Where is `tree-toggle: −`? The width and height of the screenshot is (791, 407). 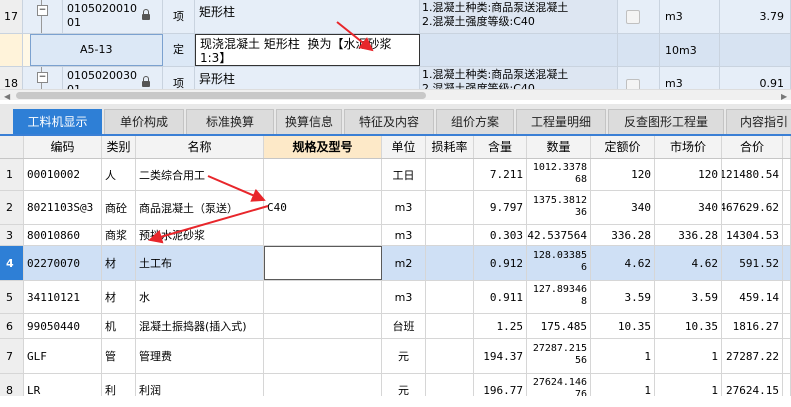
tree-toggle: − is located at coordinates (43, 16).